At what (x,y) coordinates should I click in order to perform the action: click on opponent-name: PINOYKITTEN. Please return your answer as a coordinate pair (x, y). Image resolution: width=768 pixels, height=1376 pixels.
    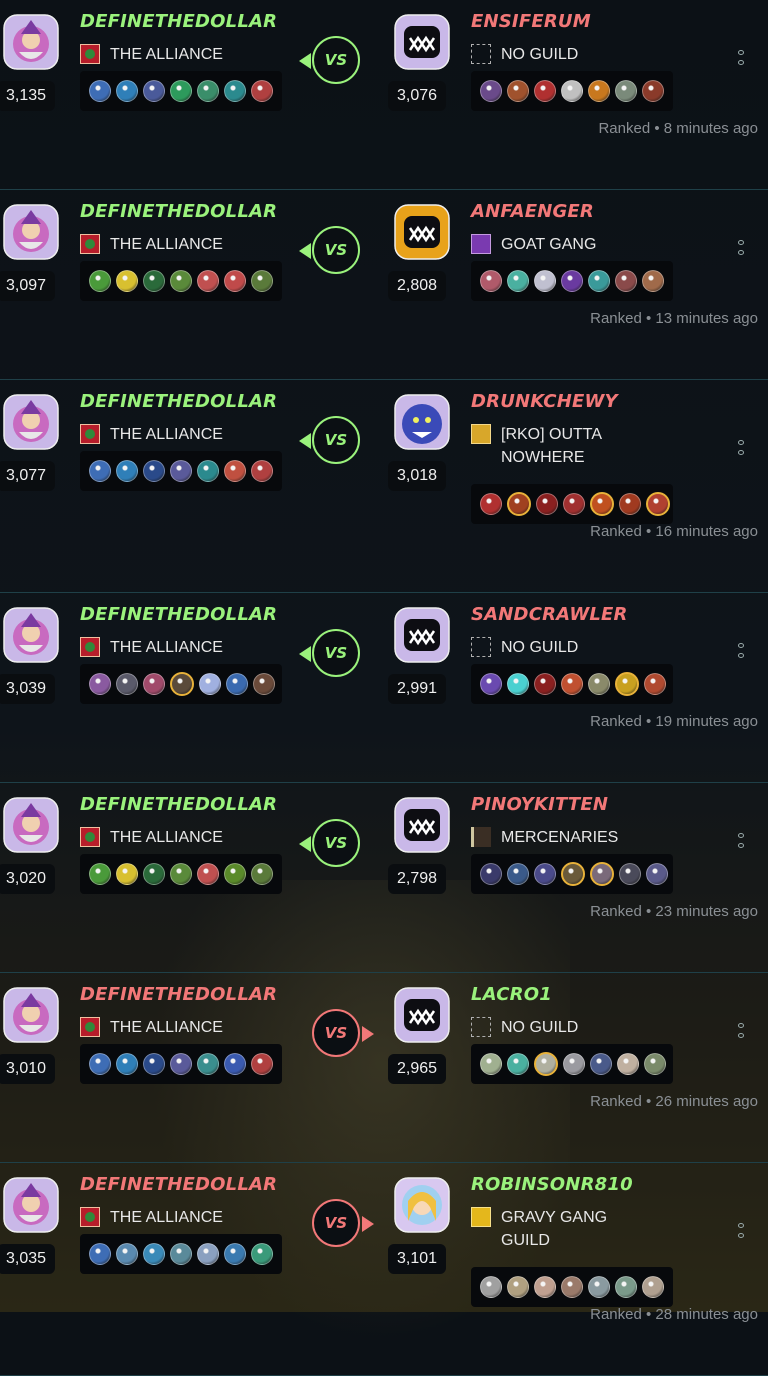
    Looking at the image, I should click on (539, 804).